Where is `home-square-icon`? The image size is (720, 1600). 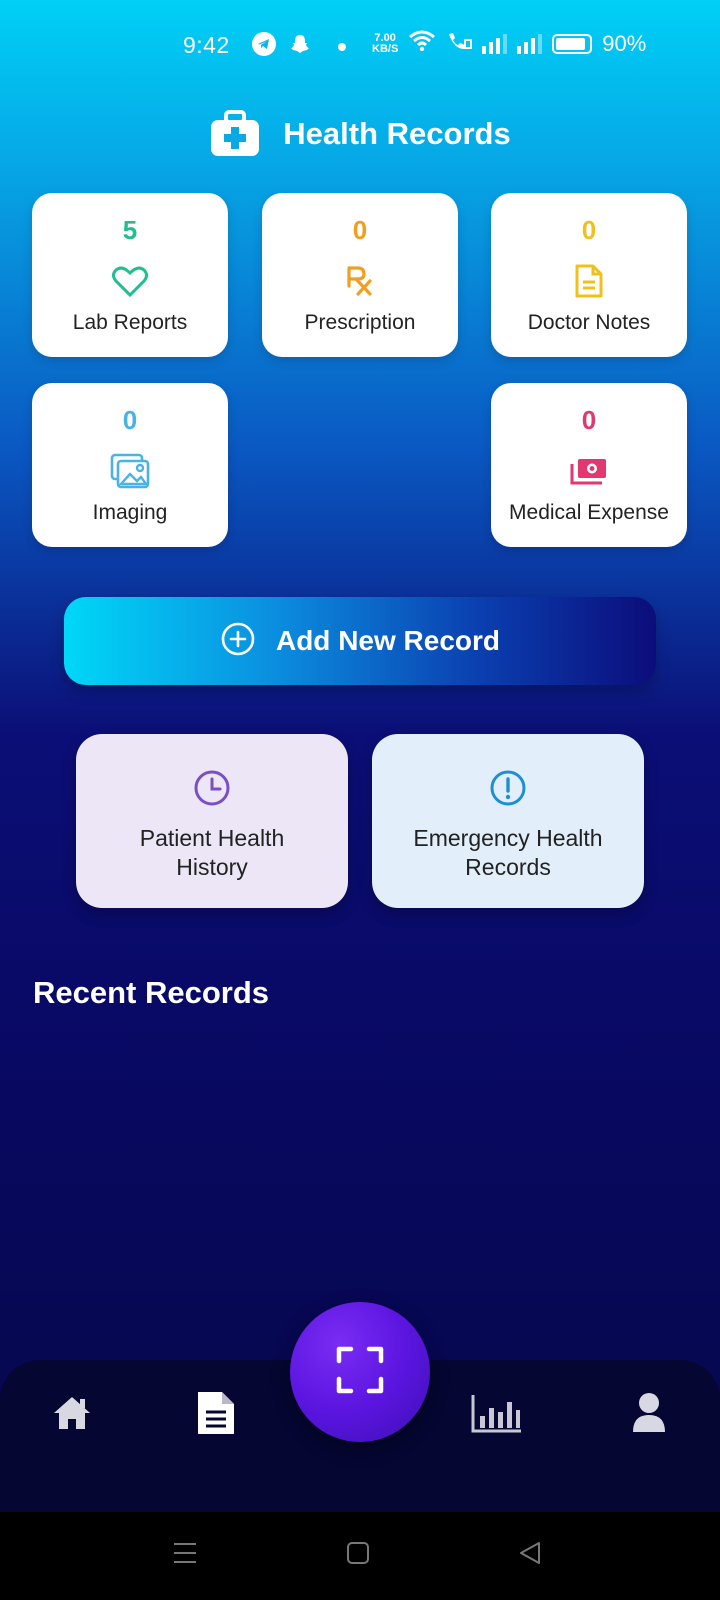 home-square-icon is located at coordinates (358, 1555).